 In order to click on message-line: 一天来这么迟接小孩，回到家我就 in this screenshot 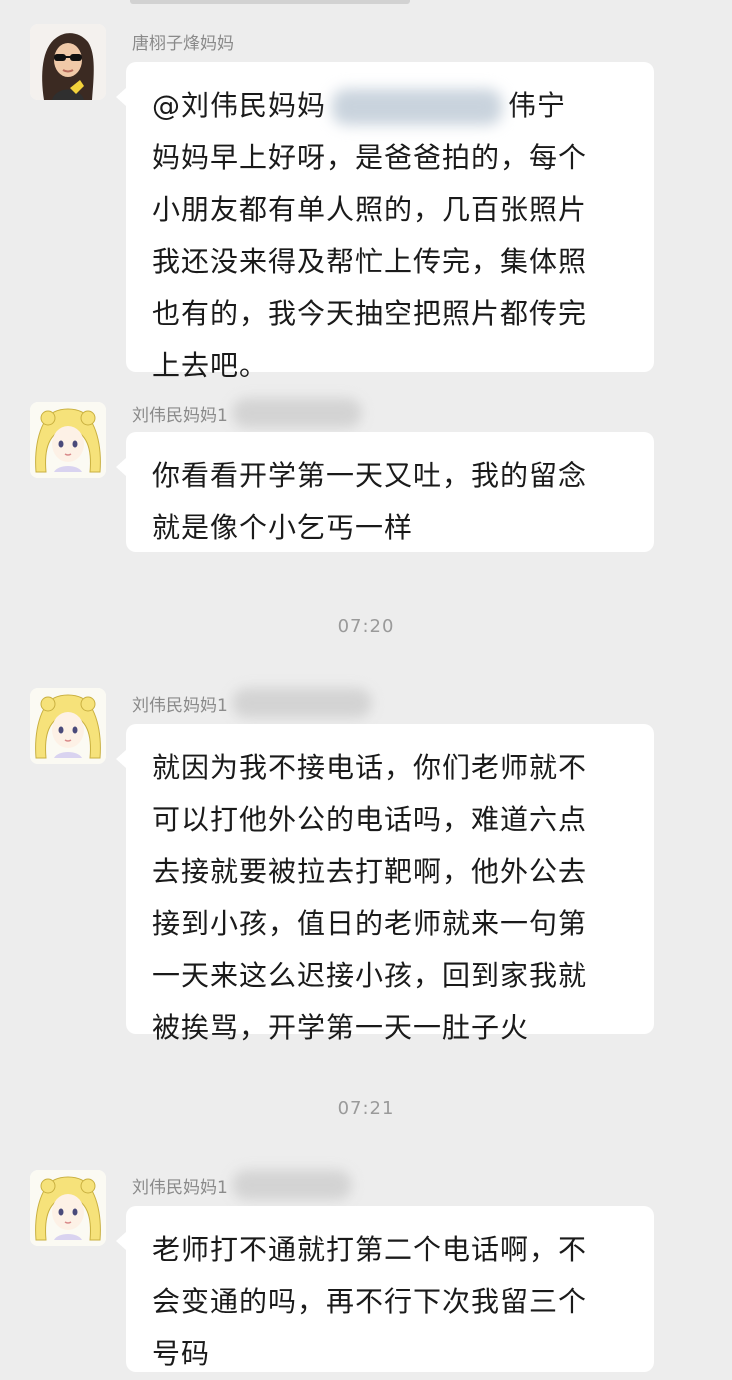, I will do `click(370, 975)`.